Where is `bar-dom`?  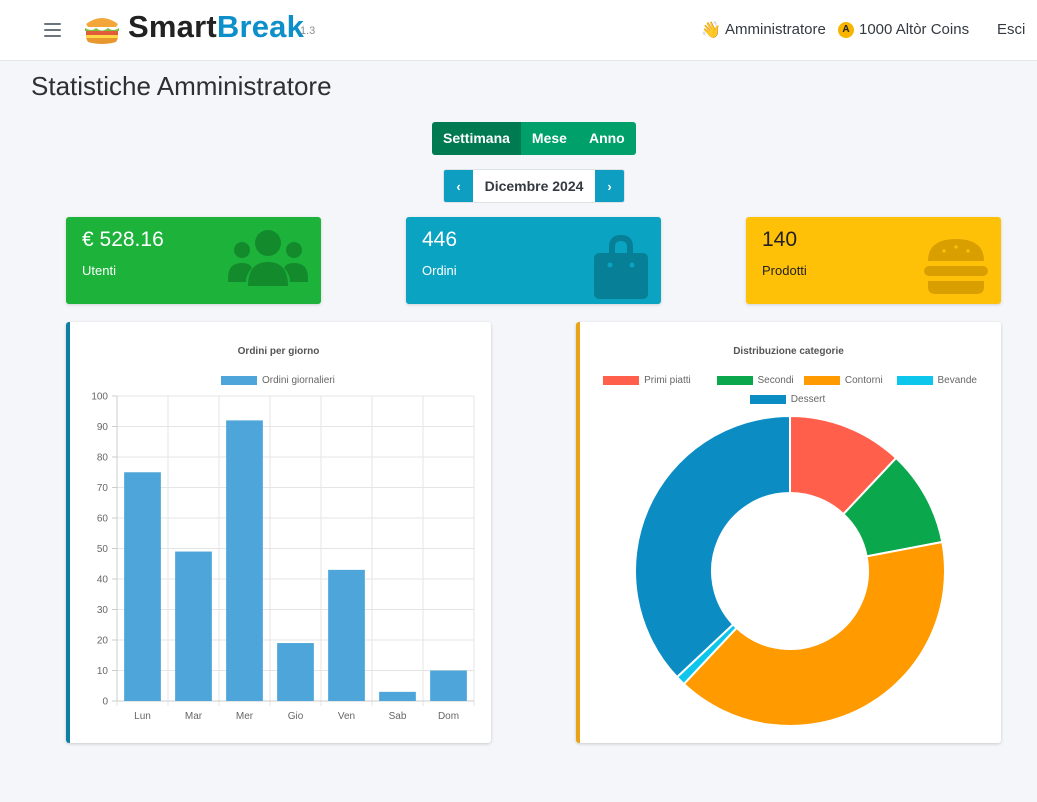 bar-dom is located at coordinates (448, 686).